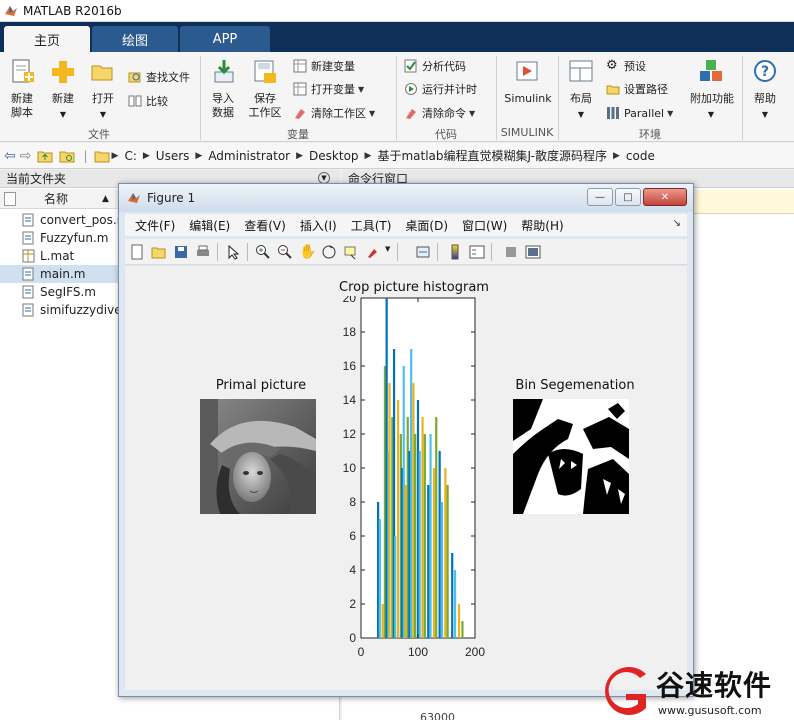 This screenshot has height=720, width=794. I want to click on print-icon, so click(203, 252).